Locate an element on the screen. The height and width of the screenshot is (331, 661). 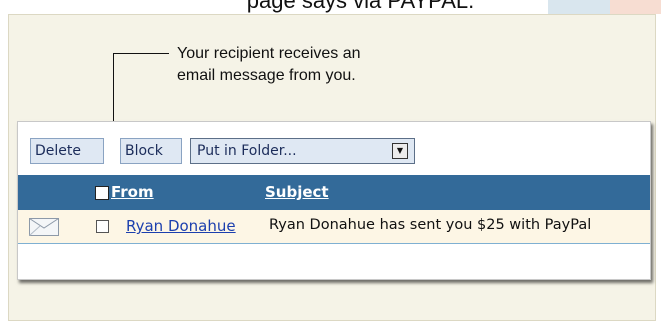
delete-button: Delete is located at coordinates (67, 151).